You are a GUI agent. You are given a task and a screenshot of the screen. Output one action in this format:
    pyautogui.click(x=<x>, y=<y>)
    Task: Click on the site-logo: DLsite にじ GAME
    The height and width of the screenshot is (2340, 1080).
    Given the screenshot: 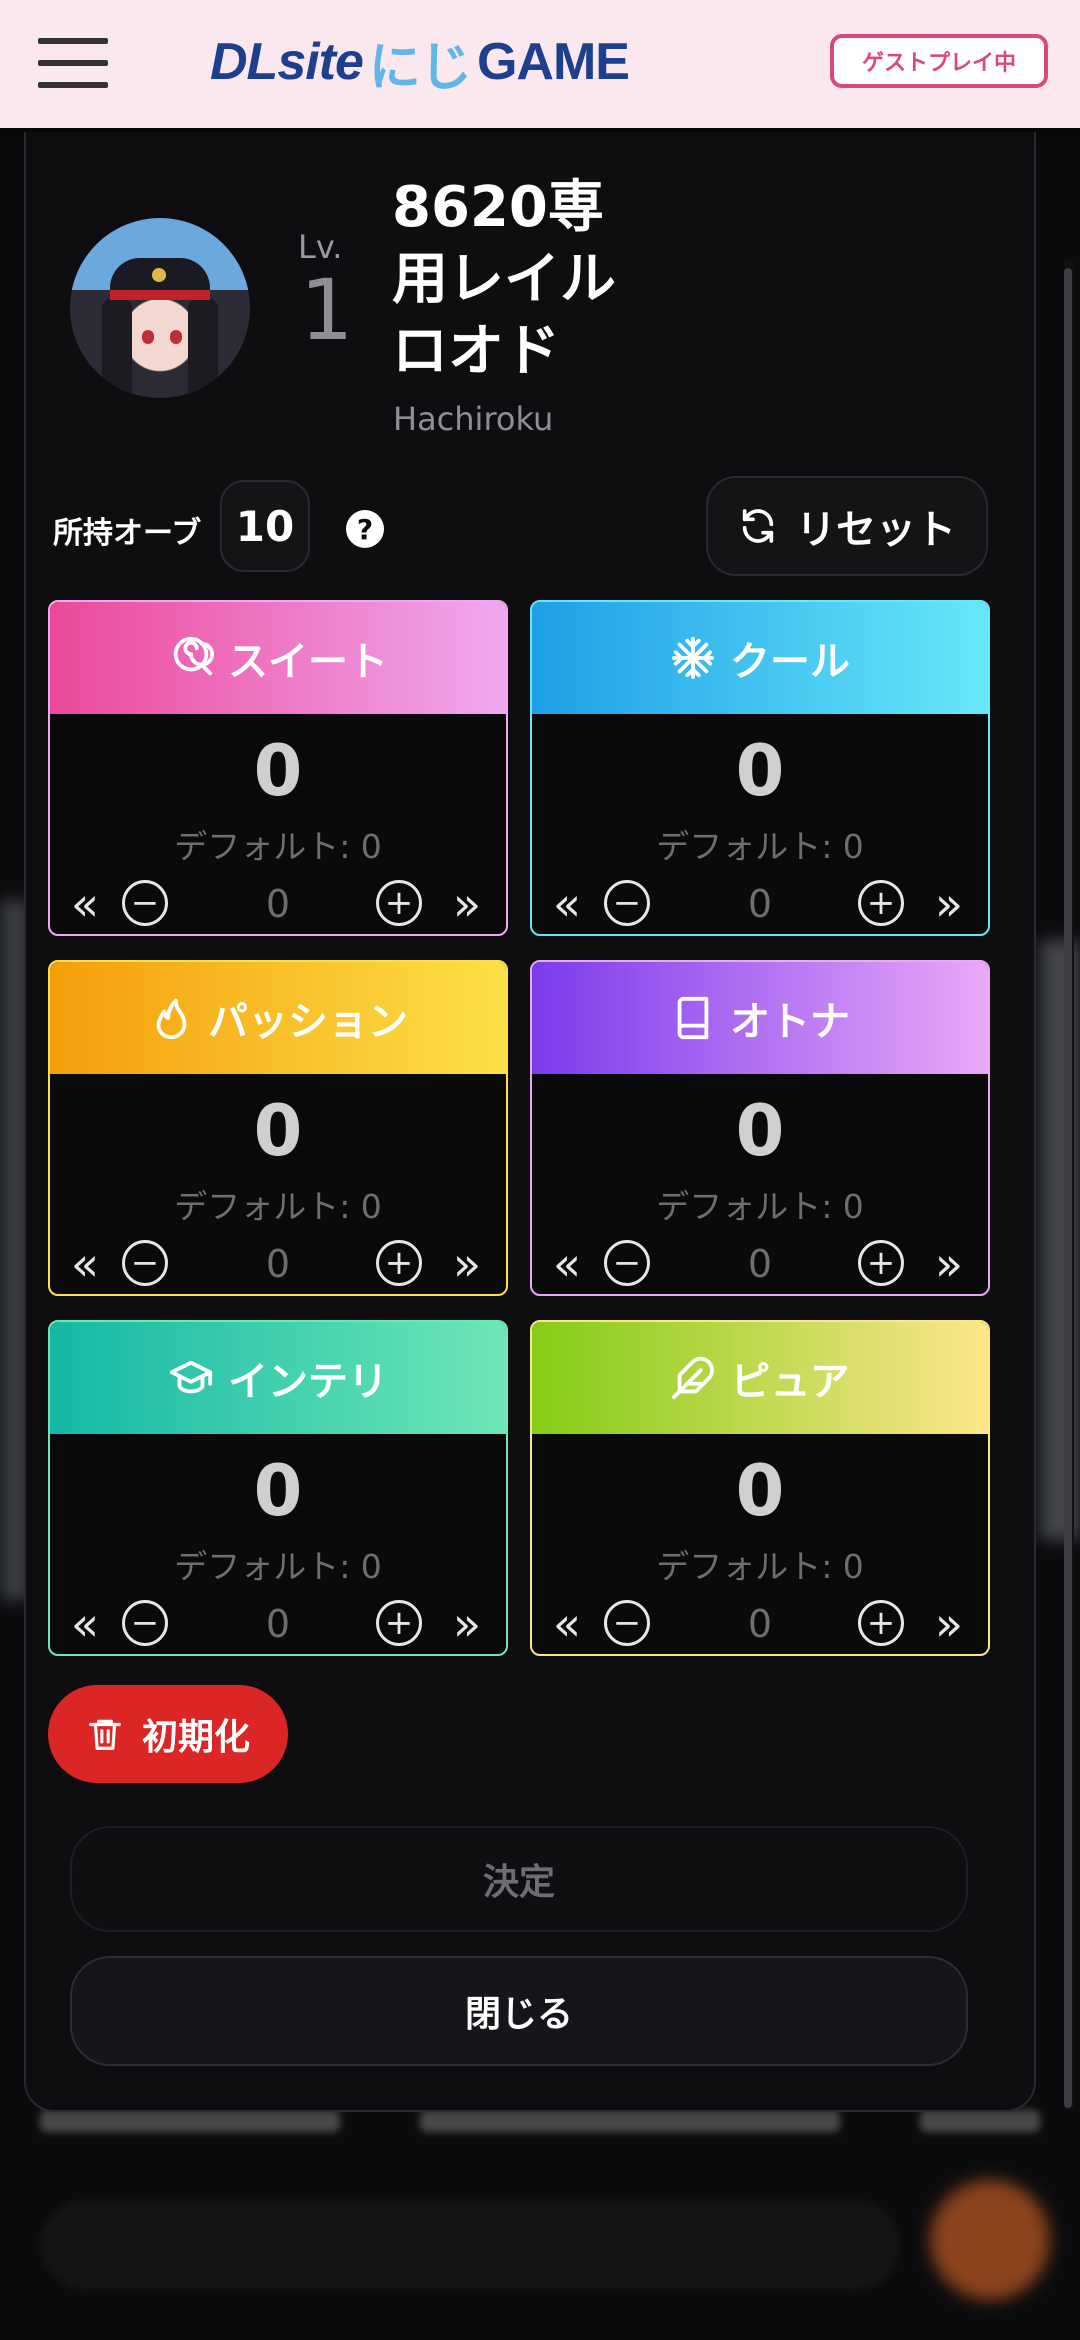 What is the action you would take?
    pyautogui.click(x=420, y=64)
    